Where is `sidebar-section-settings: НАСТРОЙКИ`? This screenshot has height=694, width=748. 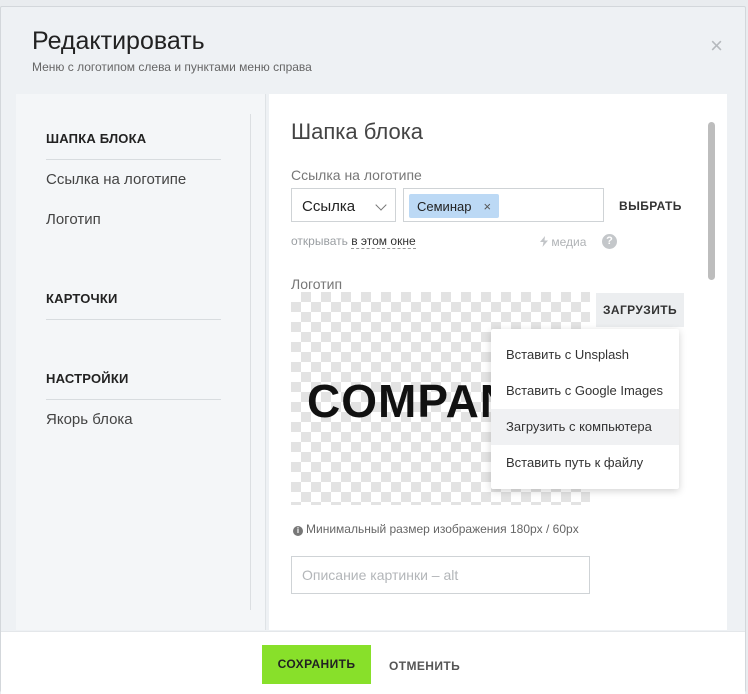
sidebar-section-settings: НАСТРОЙКИ is located at coordinates (87, 378).